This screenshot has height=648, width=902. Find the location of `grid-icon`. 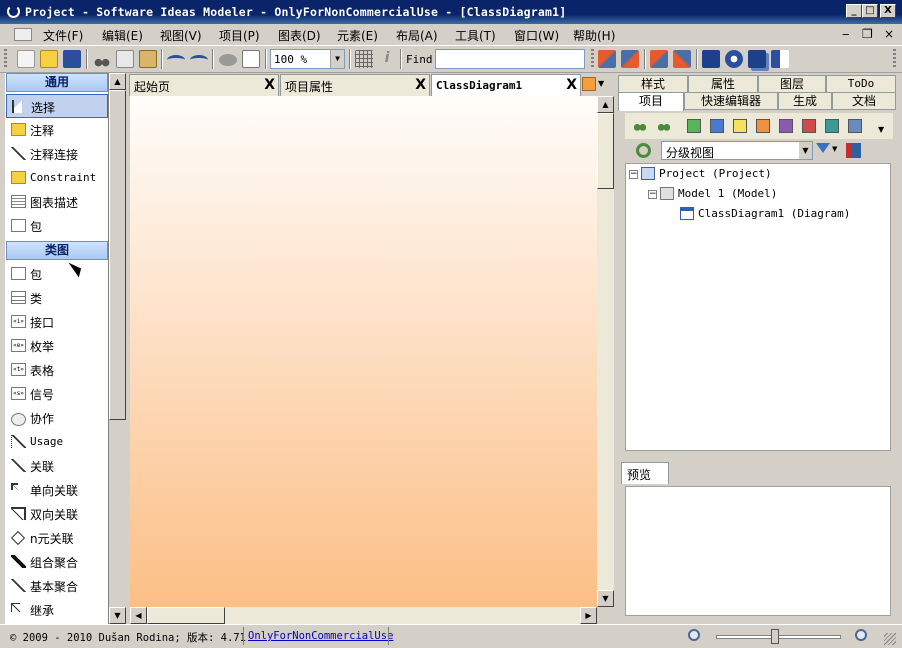

grid-icon is located at coordinates (364, 59).